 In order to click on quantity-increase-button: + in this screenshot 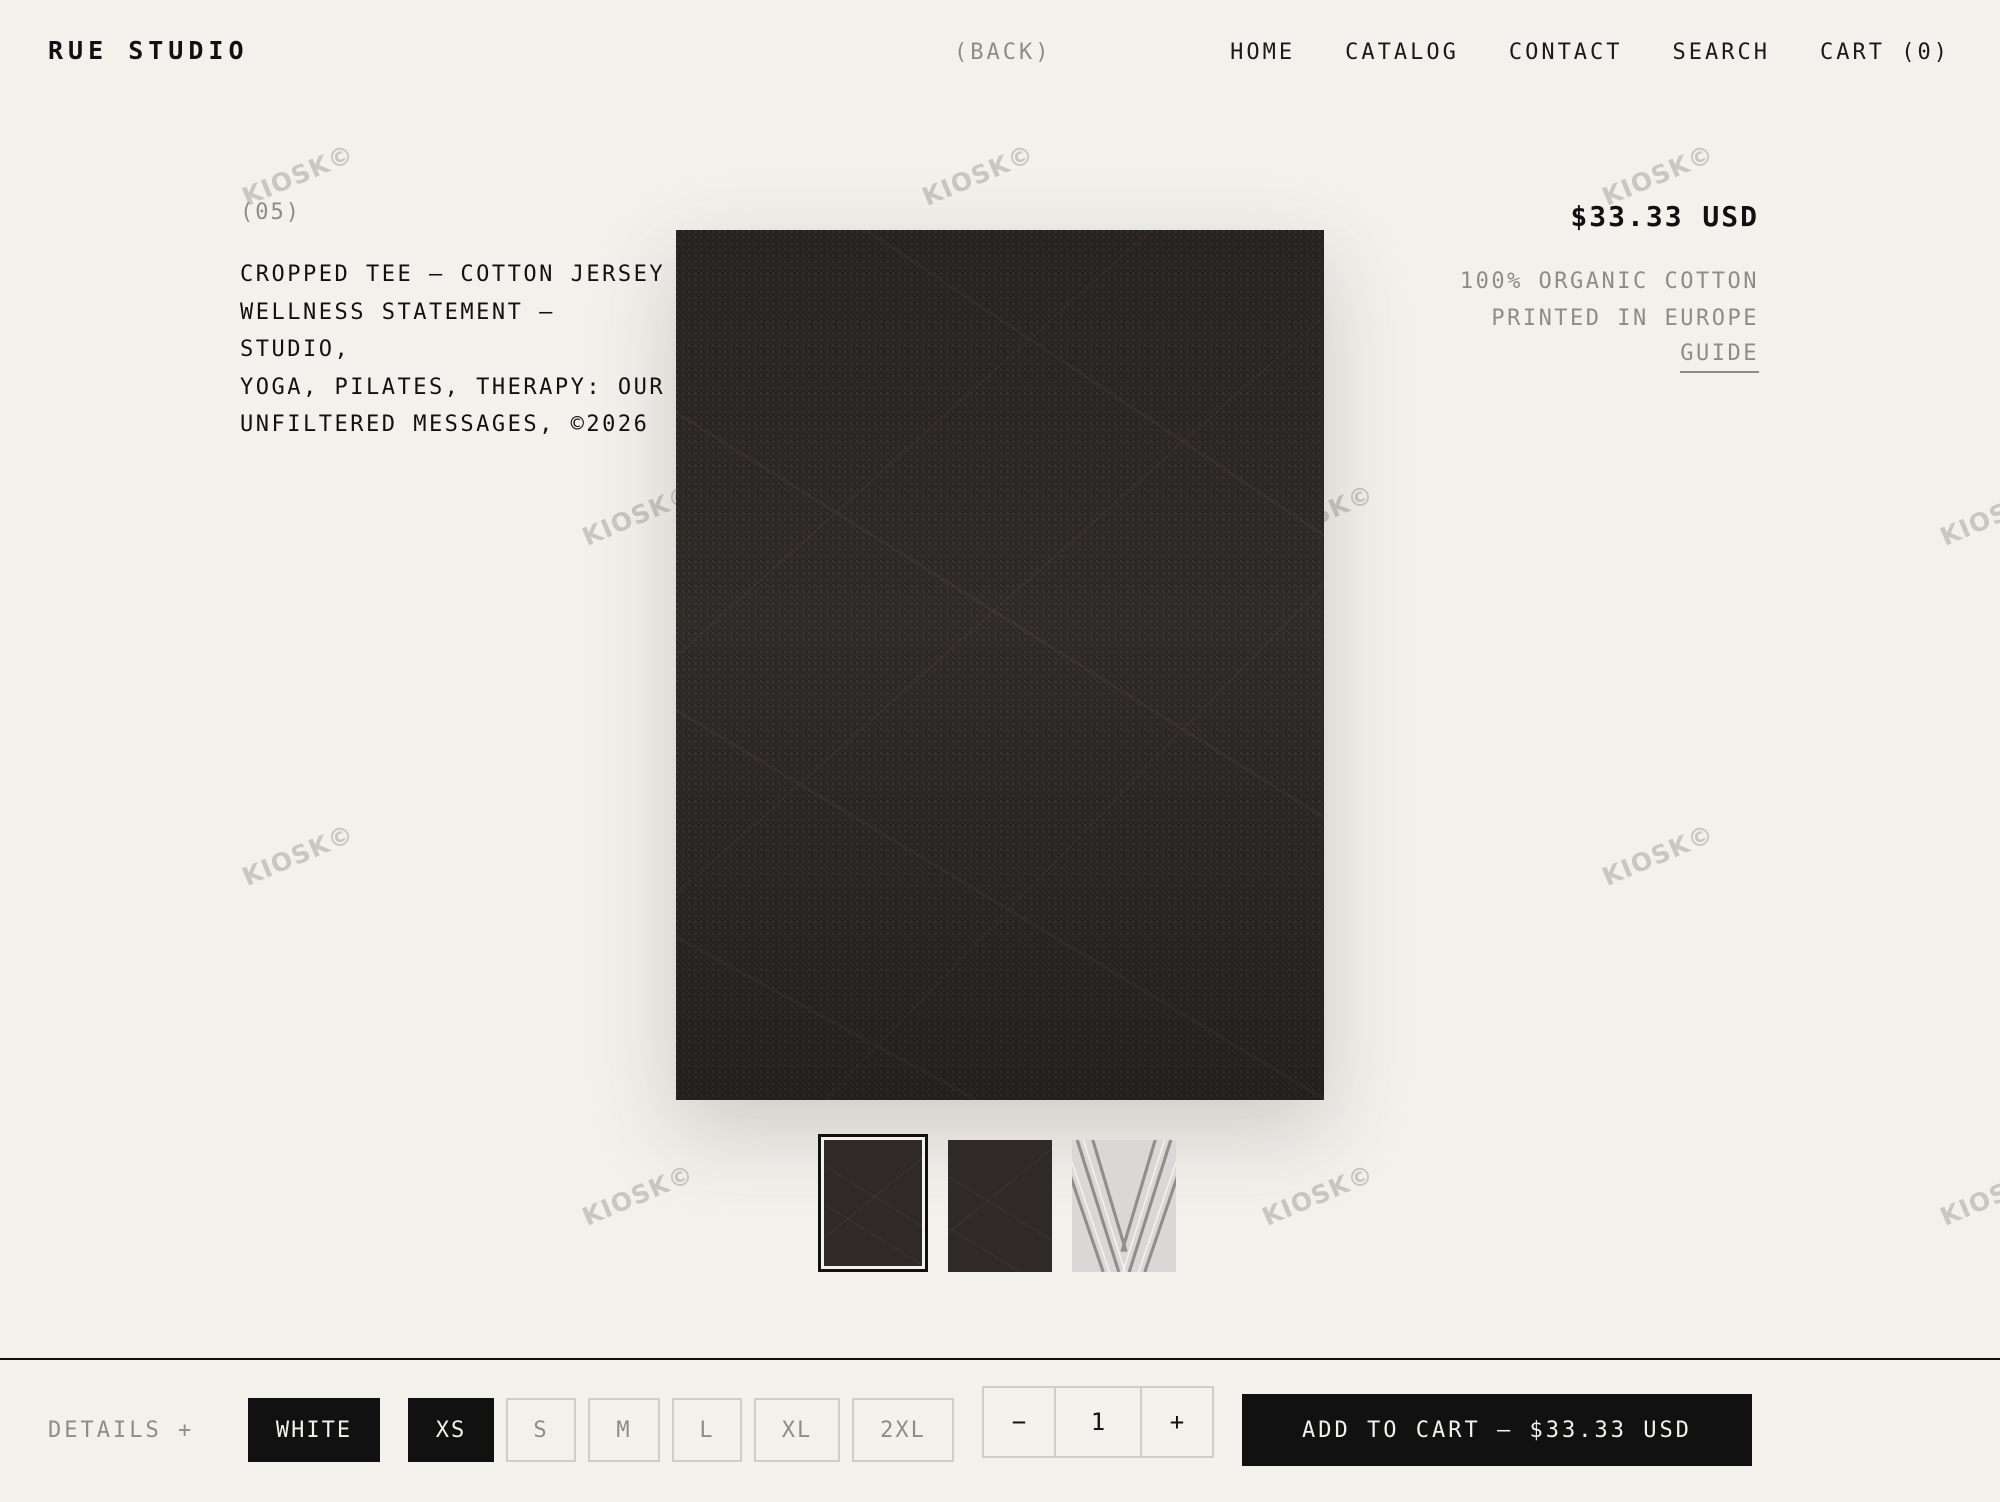, I will do `click(1177, 1422)`.